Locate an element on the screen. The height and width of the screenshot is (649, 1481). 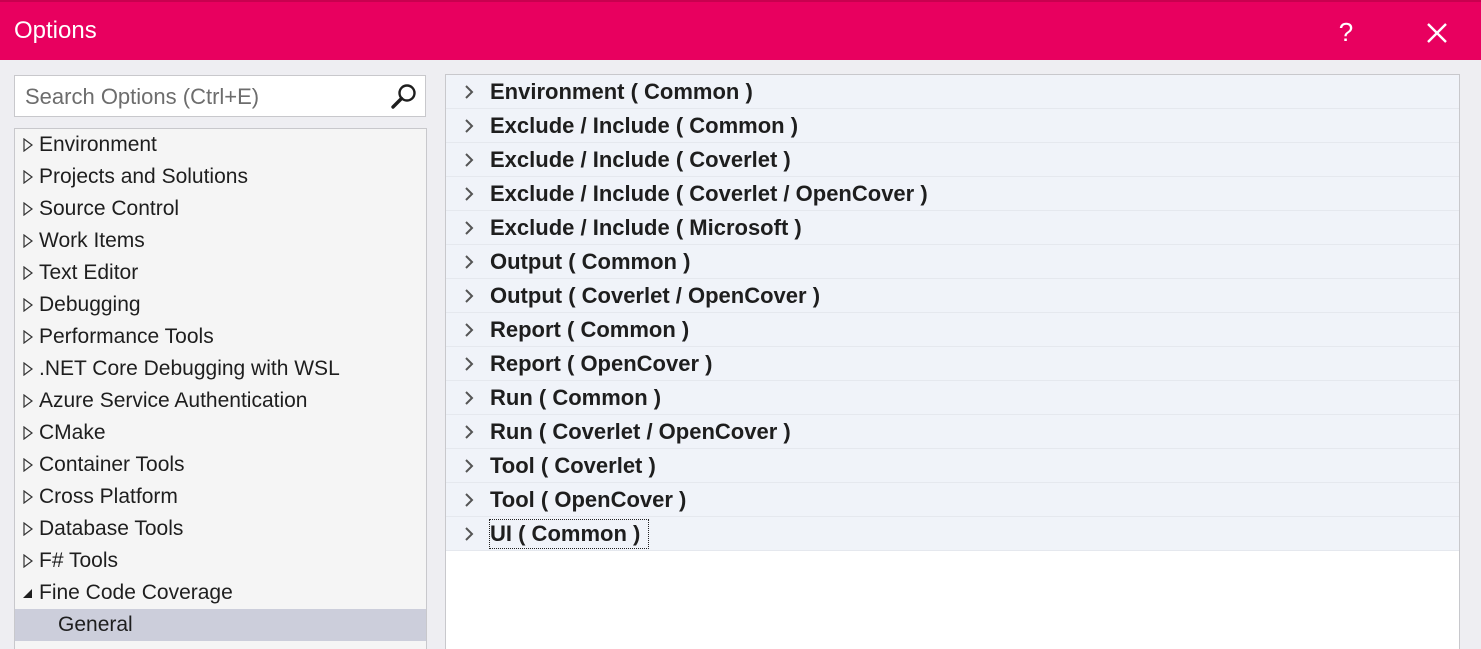
tree-item-fine-code-coverage: Fine Code Coverage is located at coordinates (220, 593).